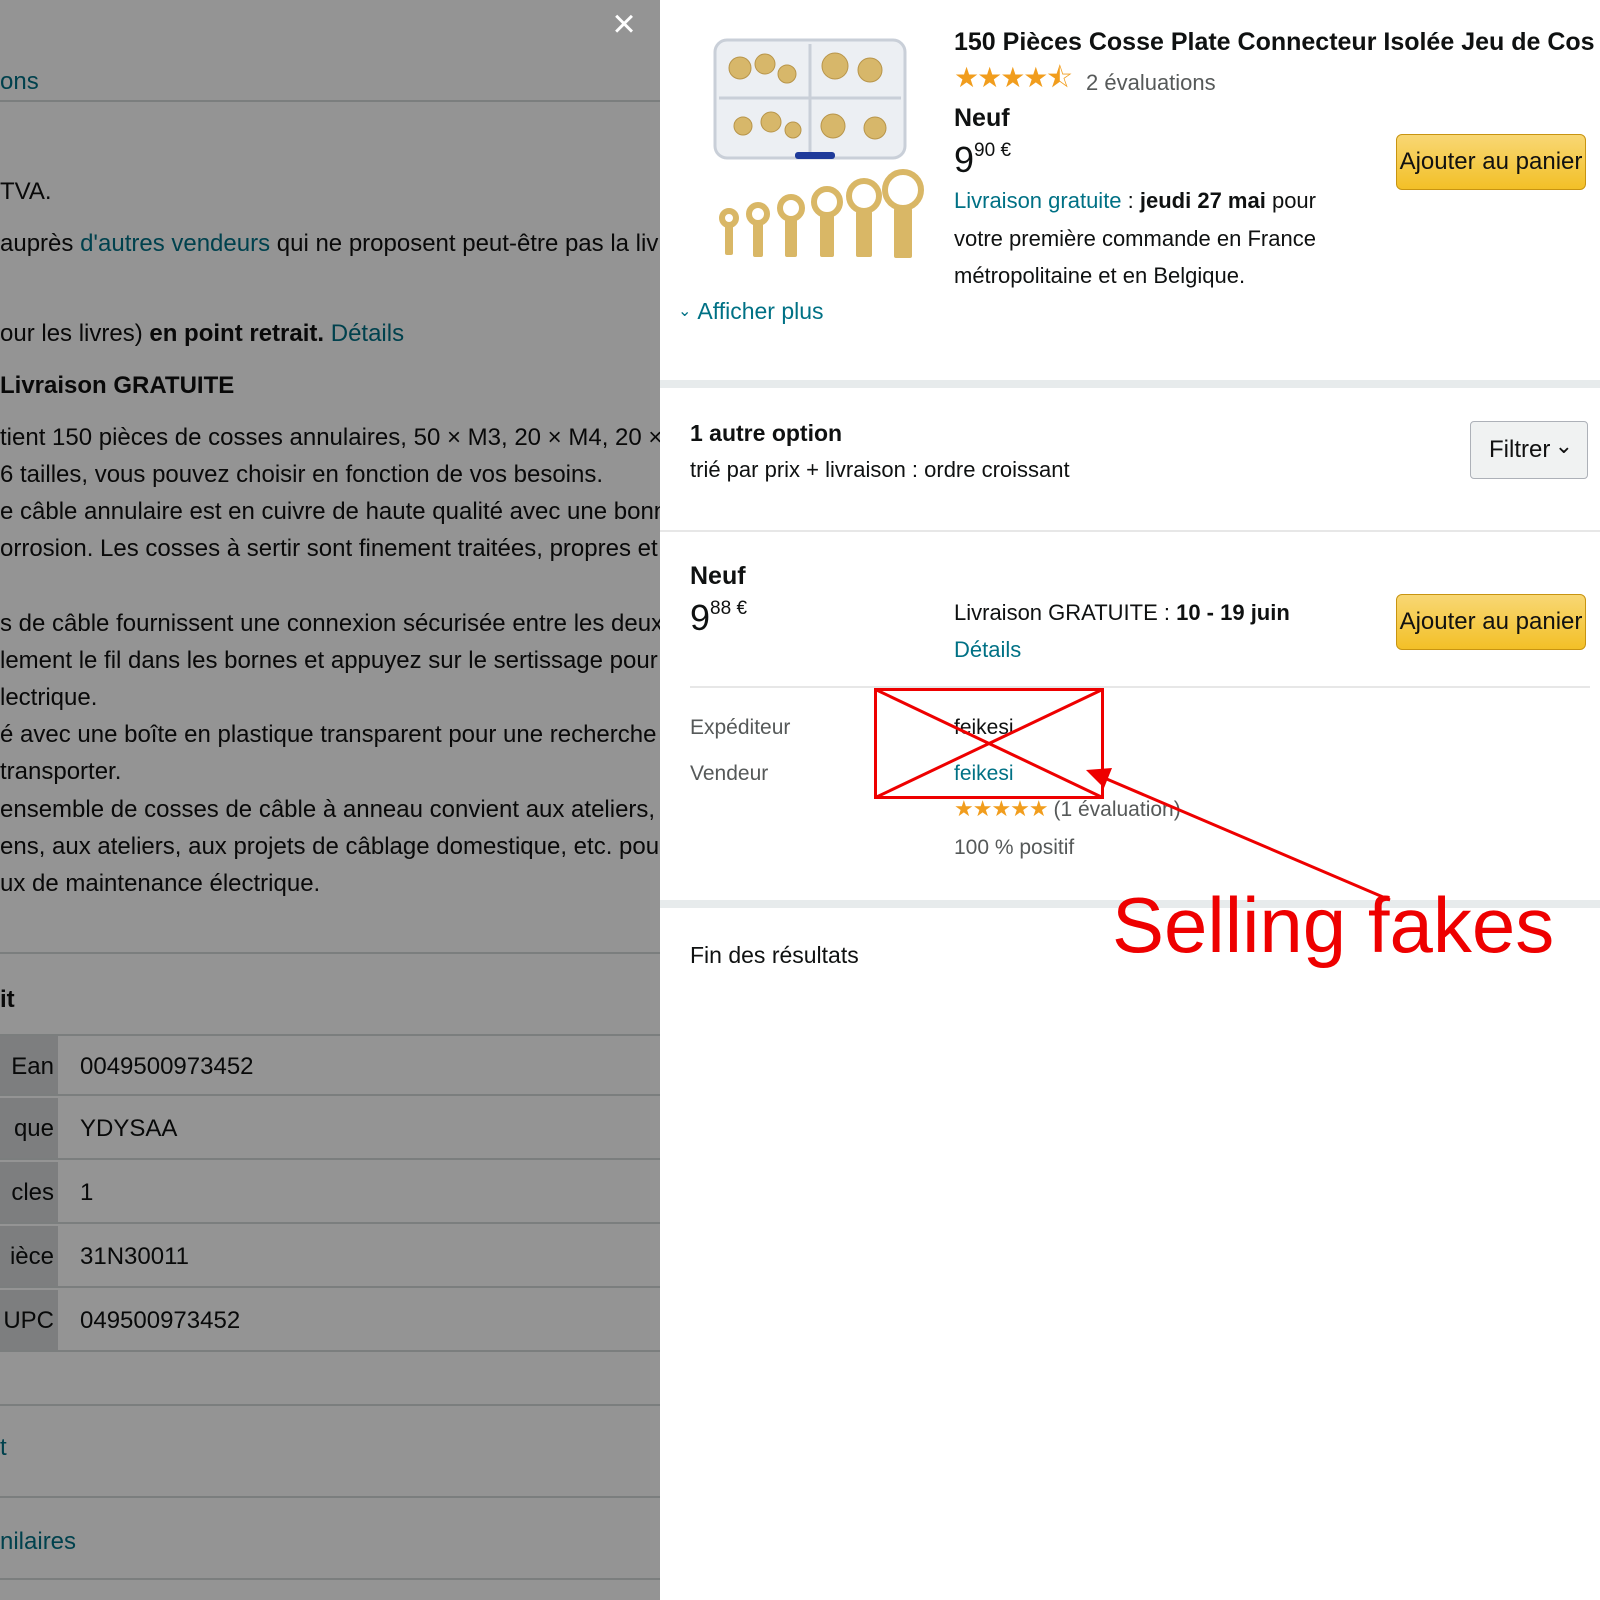 This screenshot has height=1600, width=1600. Describe the element at coordinates (1001, 808) in the screenshot. I see `seller-stars-icon: ★★★★★` at that location.